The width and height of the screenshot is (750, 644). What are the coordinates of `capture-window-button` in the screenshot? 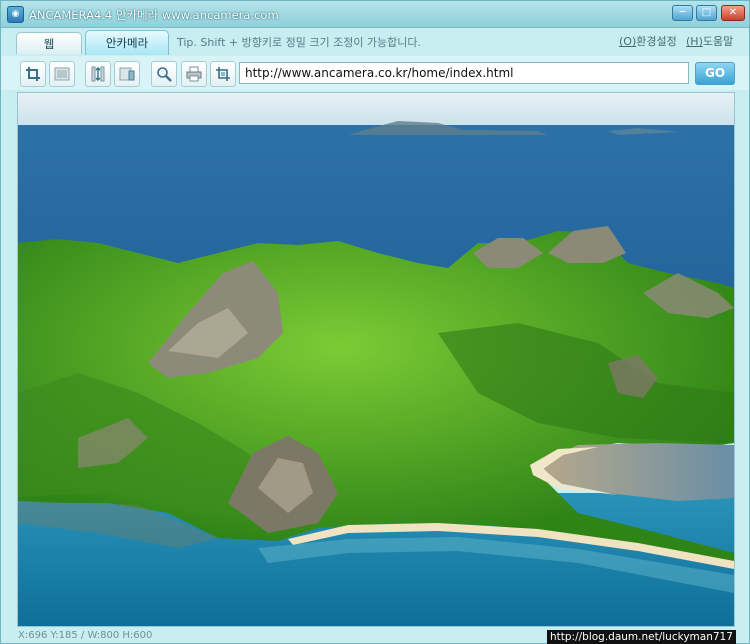 It's located at (62, 74).